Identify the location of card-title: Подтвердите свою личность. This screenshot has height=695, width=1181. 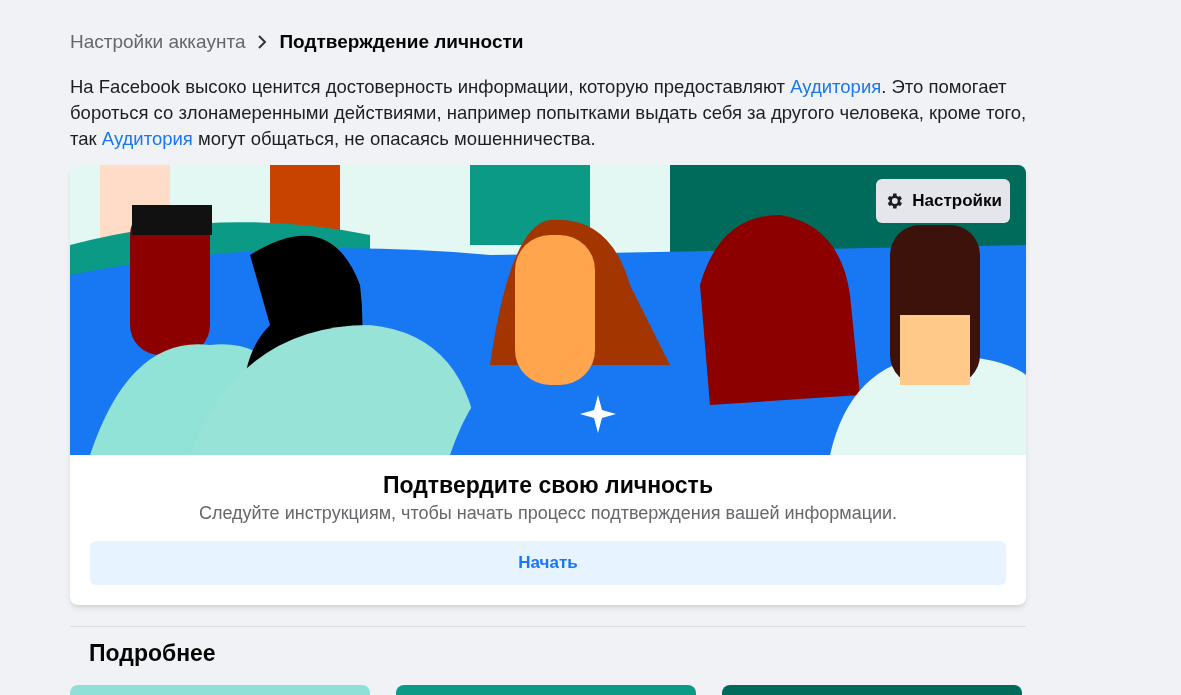
(548, 484).